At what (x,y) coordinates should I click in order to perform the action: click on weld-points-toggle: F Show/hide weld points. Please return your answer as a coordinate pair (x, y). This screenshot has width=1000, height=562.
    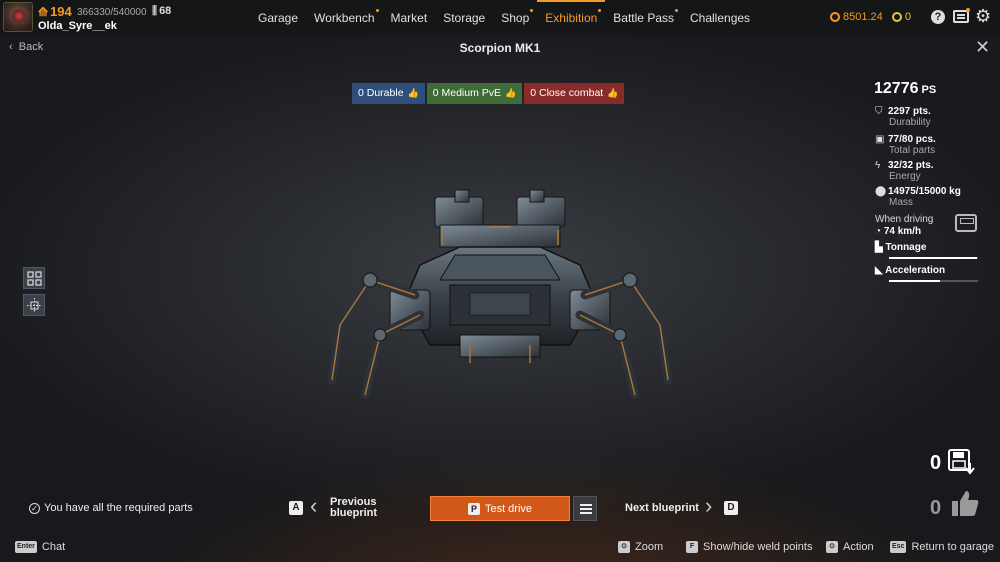
    Looking at the image, I should click on (749, 547).